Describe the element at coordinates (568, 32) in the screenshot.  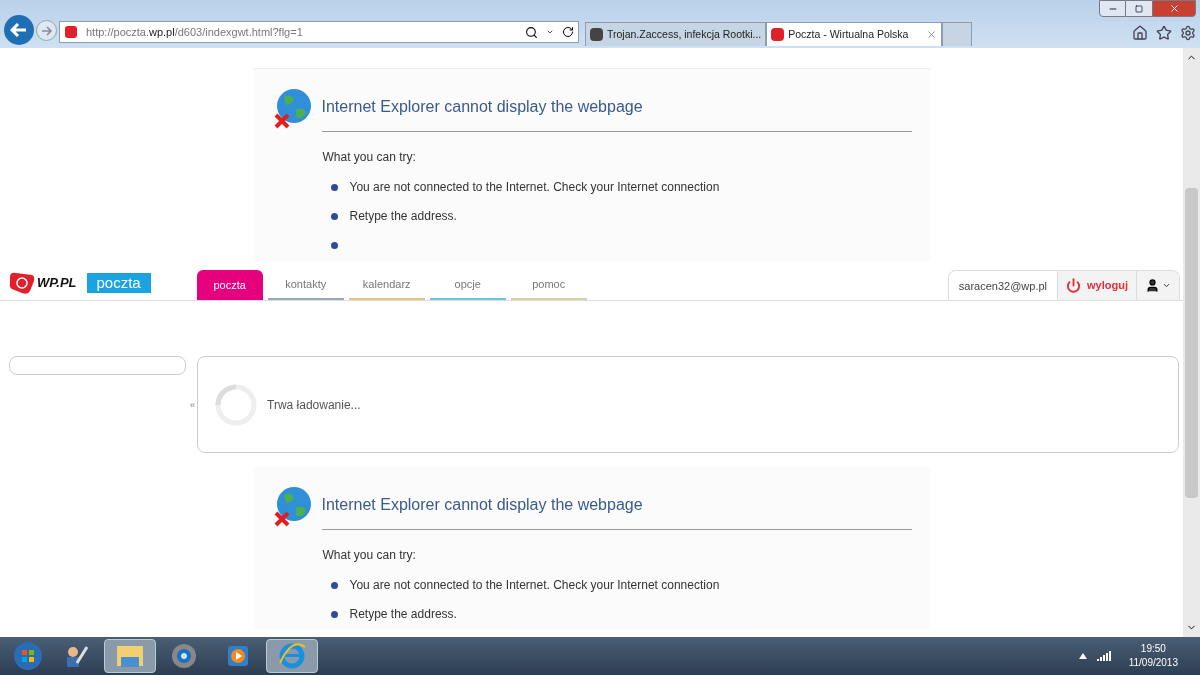
I see `refresh-icon` at that location.